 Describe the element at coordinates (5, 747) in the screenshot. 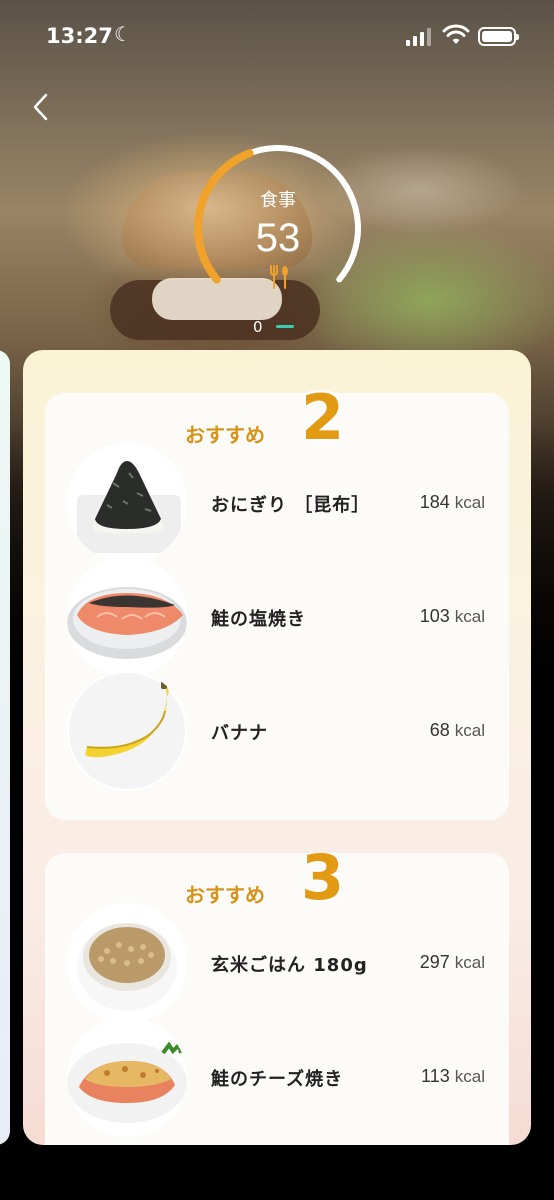

I see `previous-card-peek` at that location.